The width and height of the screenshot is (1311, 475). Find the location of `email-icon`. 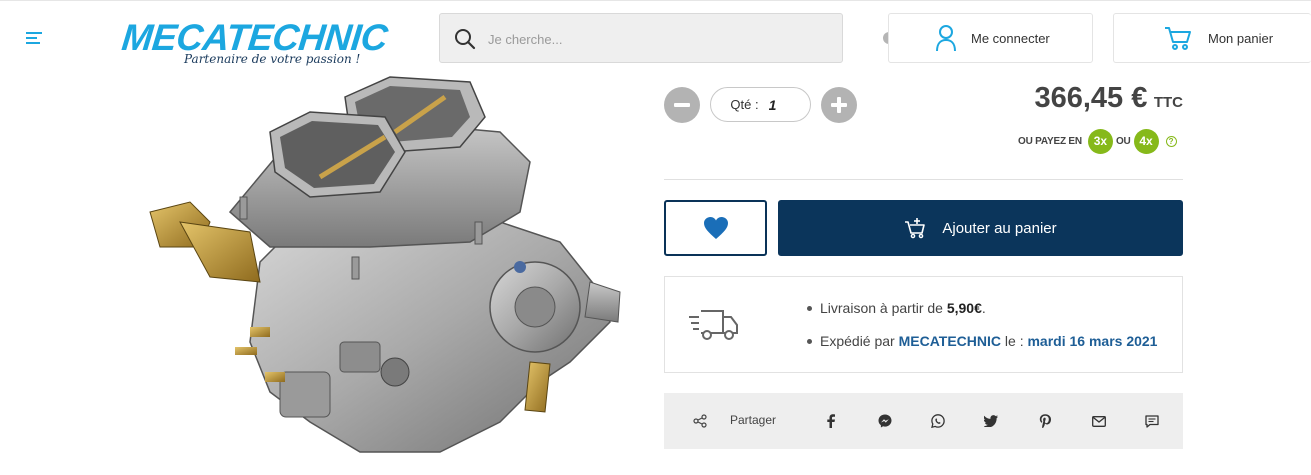

email-icon is located at coordinates (1099, 421).